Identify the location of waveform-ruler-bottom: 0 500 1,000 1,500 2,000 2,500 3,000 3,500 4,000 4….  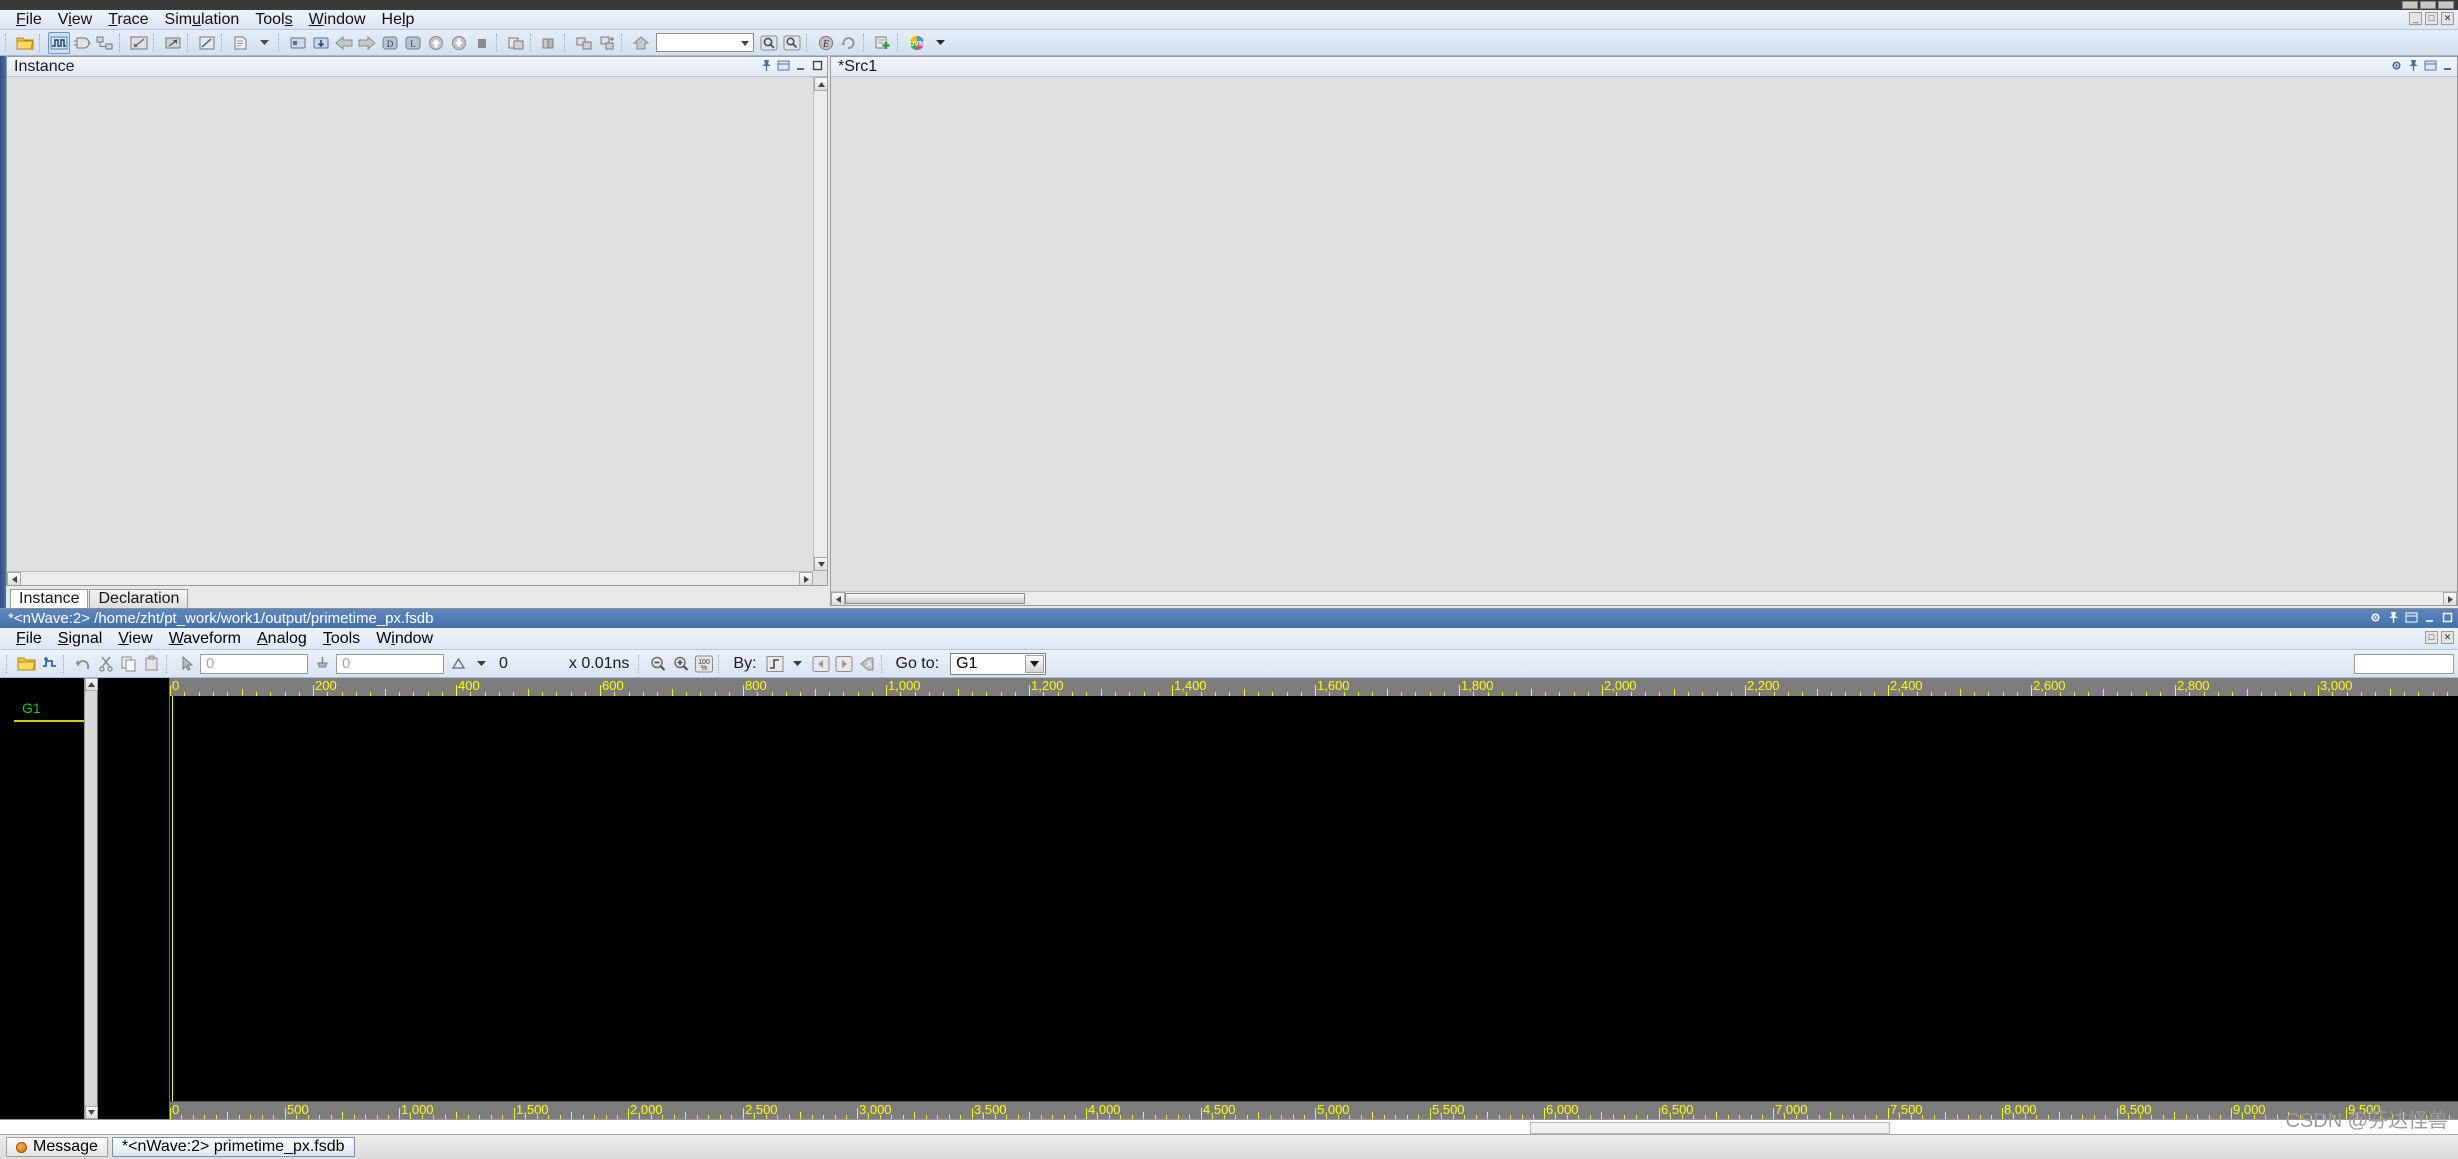
(1314, 1110).